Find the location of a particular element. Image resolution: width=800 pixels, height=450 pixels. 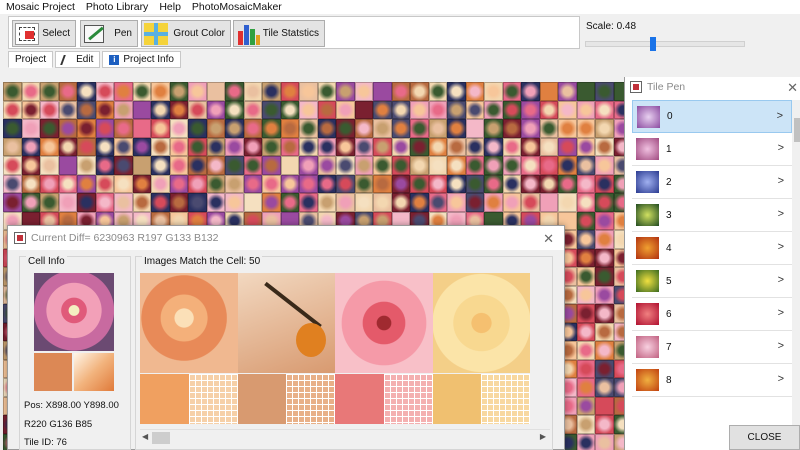

scrollbar-thumb is located at coordinates (161, 438).